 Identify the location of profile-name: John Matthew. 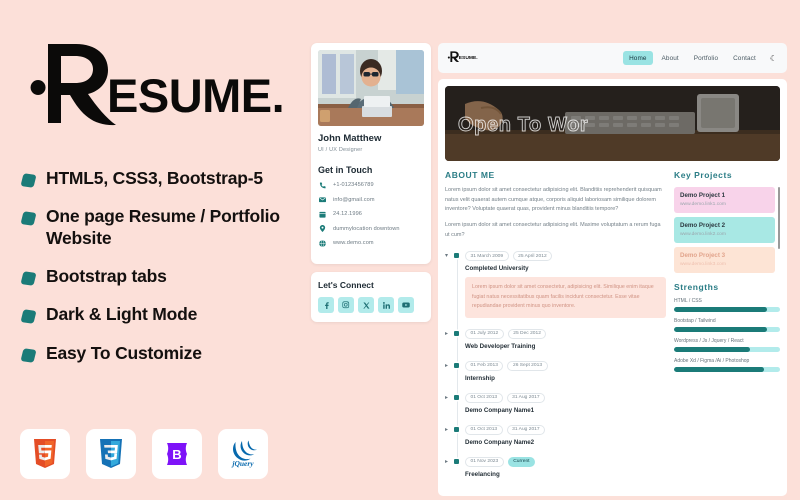
(350, 138).